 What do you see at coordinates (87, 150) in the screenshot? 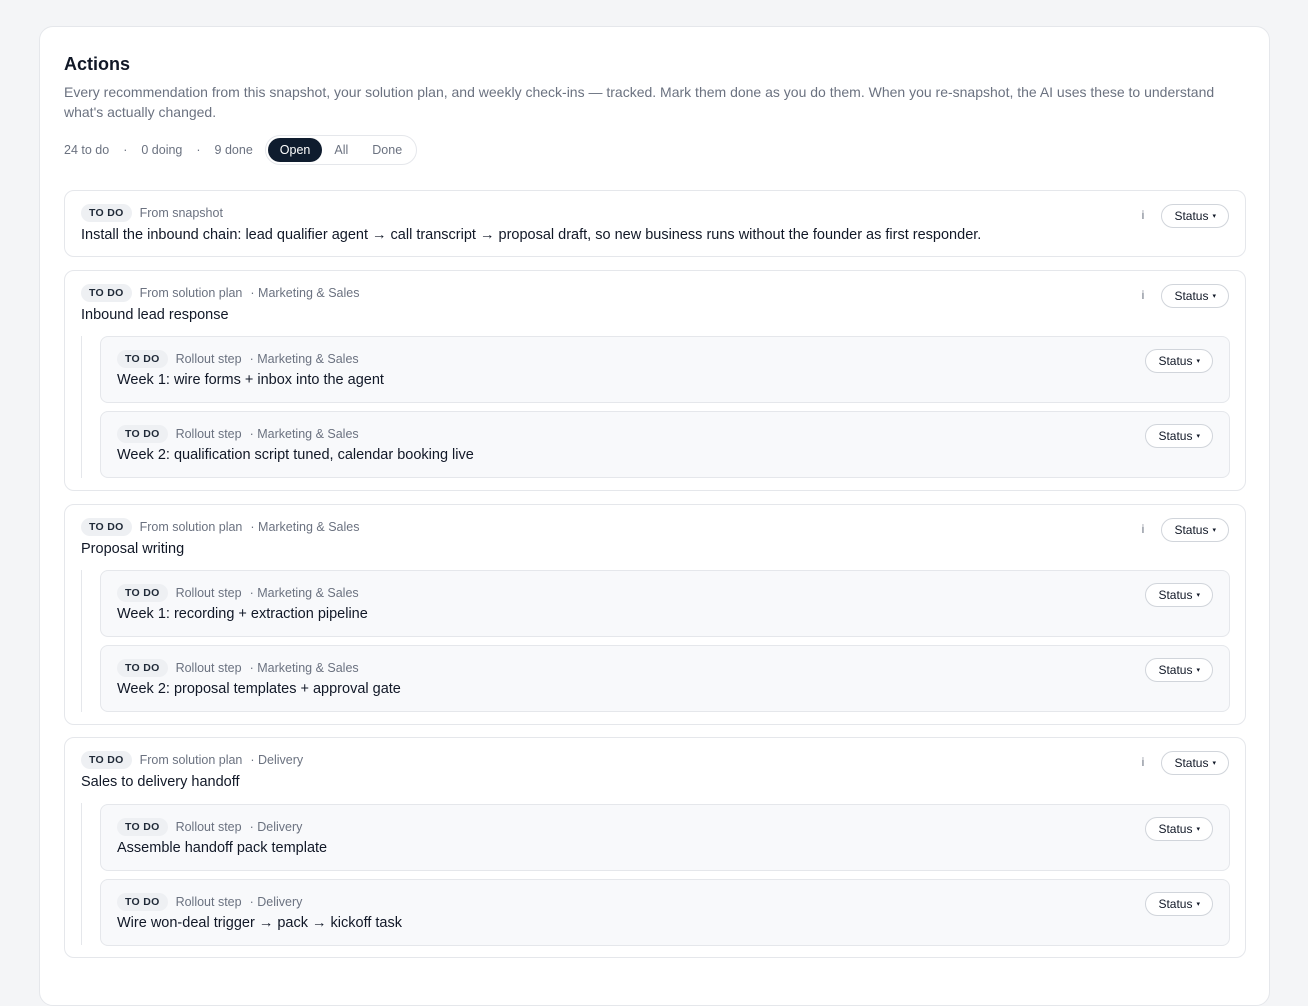
I see `todo-count: 24 to do` at bounding box center [87, 150].